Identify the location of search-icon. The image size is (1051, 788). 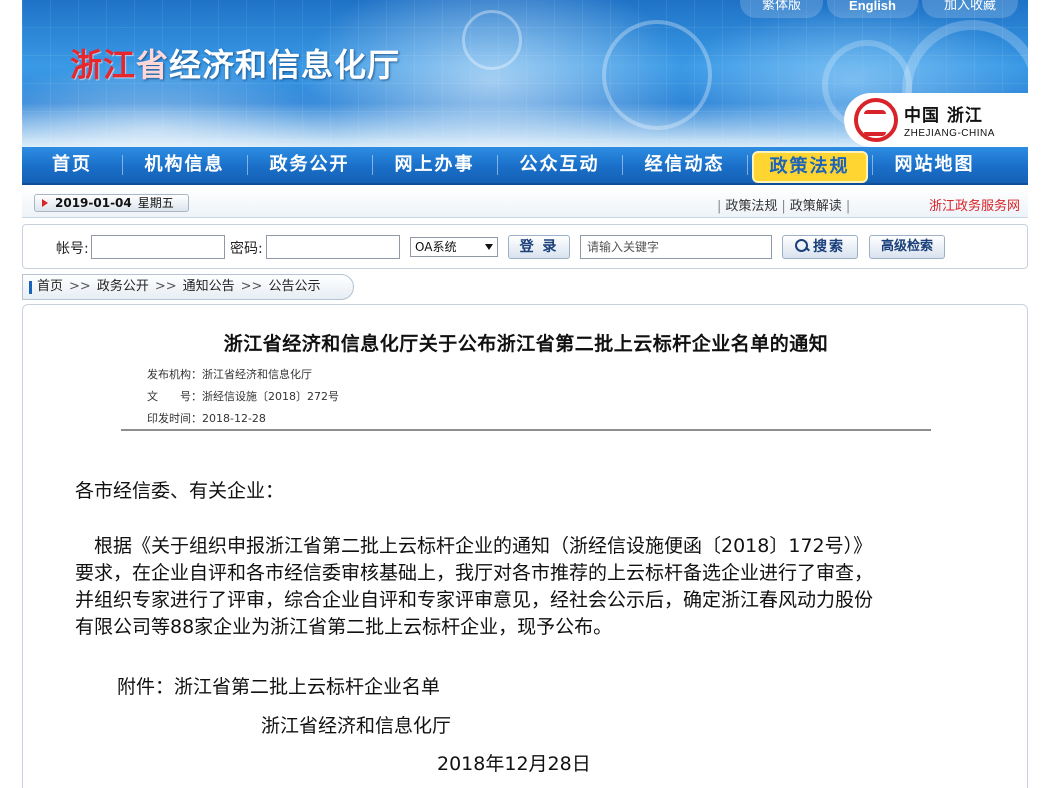
(802, 246).